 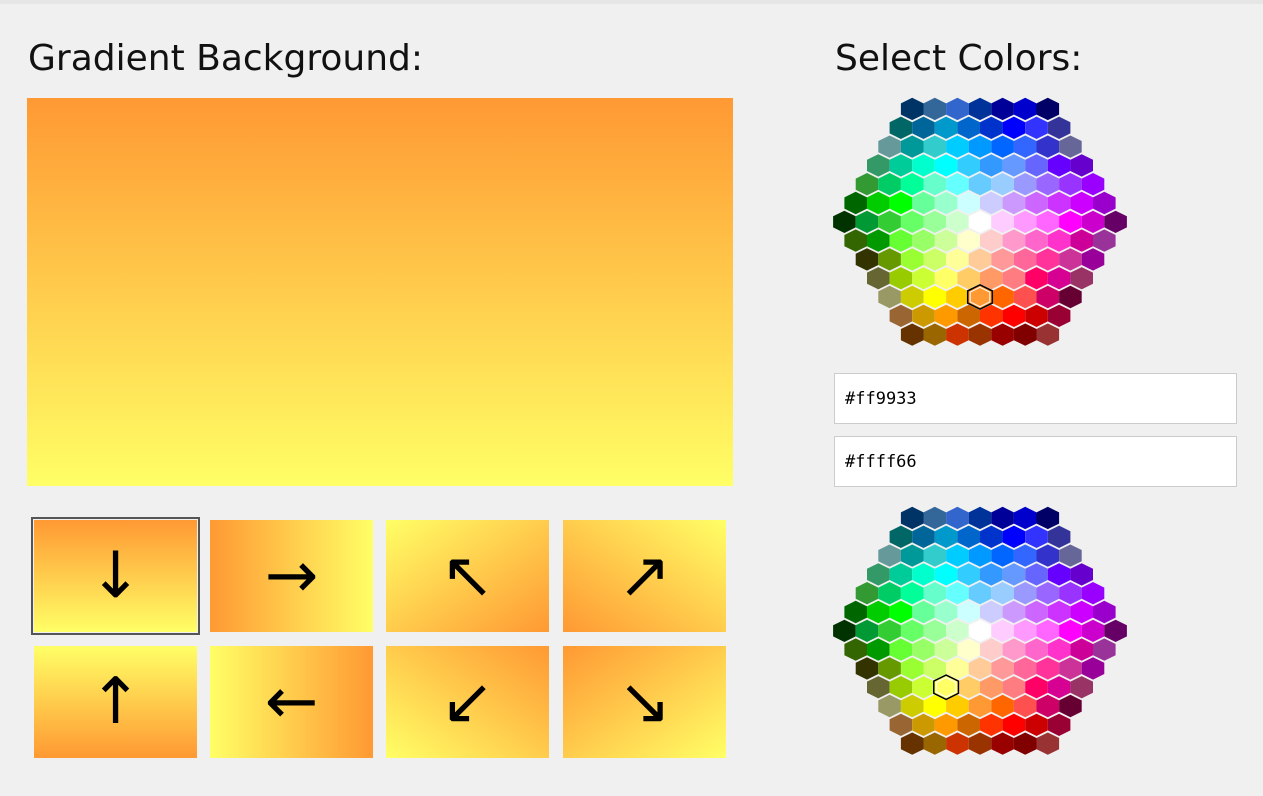 What do you see at coordinates (980, 297) in the screenshot?
I see `start-palette-selected-swatch` at bounding box center [980, 297].